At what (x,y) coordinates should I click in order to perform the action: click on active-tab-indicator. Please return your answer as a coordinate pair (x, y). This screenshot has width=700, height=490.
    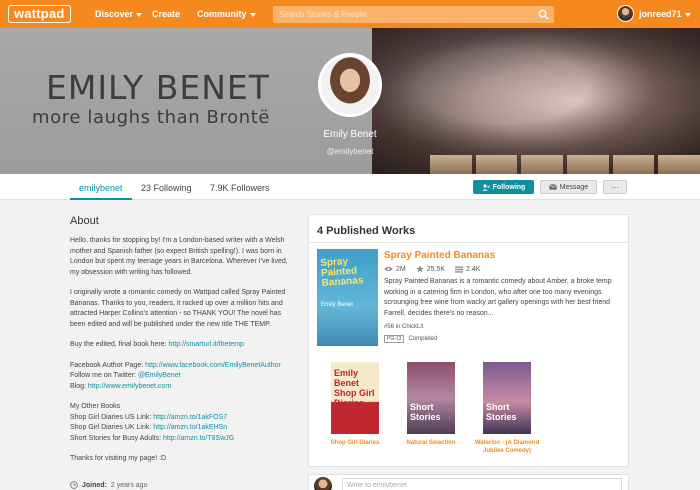
    Looking at the image, I should click on (101, 199).